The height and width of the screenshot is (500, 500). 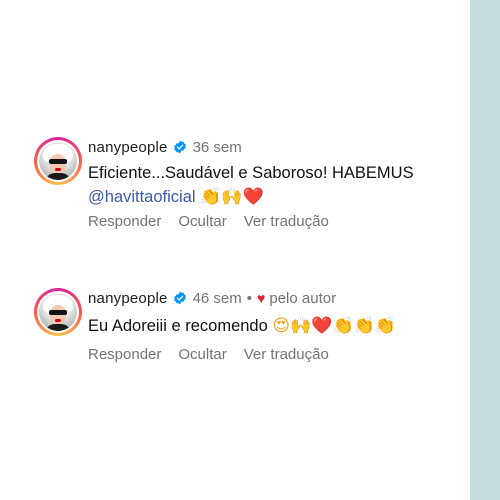 What do you see at coordinates (217, 147) in the screenshot?
I see `comment-time: 36 sem` at bounding box center [217, 147].